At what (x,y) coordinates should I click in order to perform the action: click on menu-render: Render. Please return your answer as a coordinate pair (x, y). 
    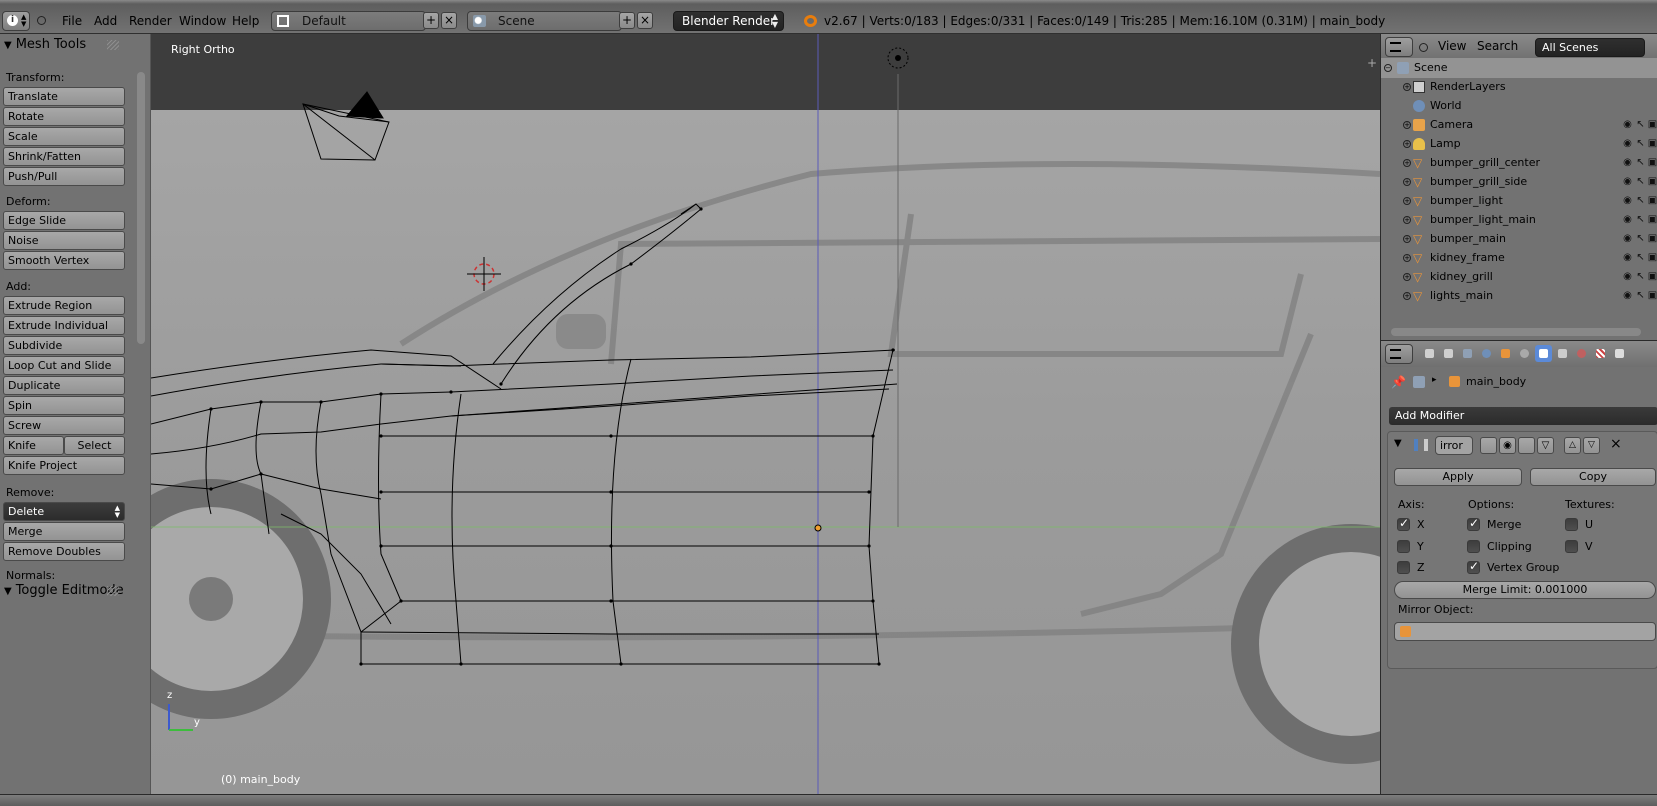
    Looking at the image, I should click on (150, 21).